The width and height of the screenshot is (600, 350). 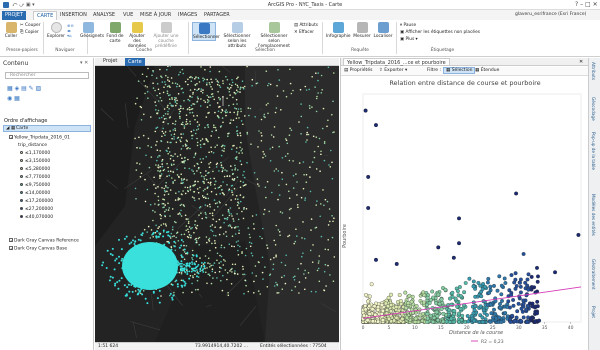 What do you see at coordinates (14, 15) in the screenshot?
I see `tab-project: PROJET` at bounding box center [14, 15].